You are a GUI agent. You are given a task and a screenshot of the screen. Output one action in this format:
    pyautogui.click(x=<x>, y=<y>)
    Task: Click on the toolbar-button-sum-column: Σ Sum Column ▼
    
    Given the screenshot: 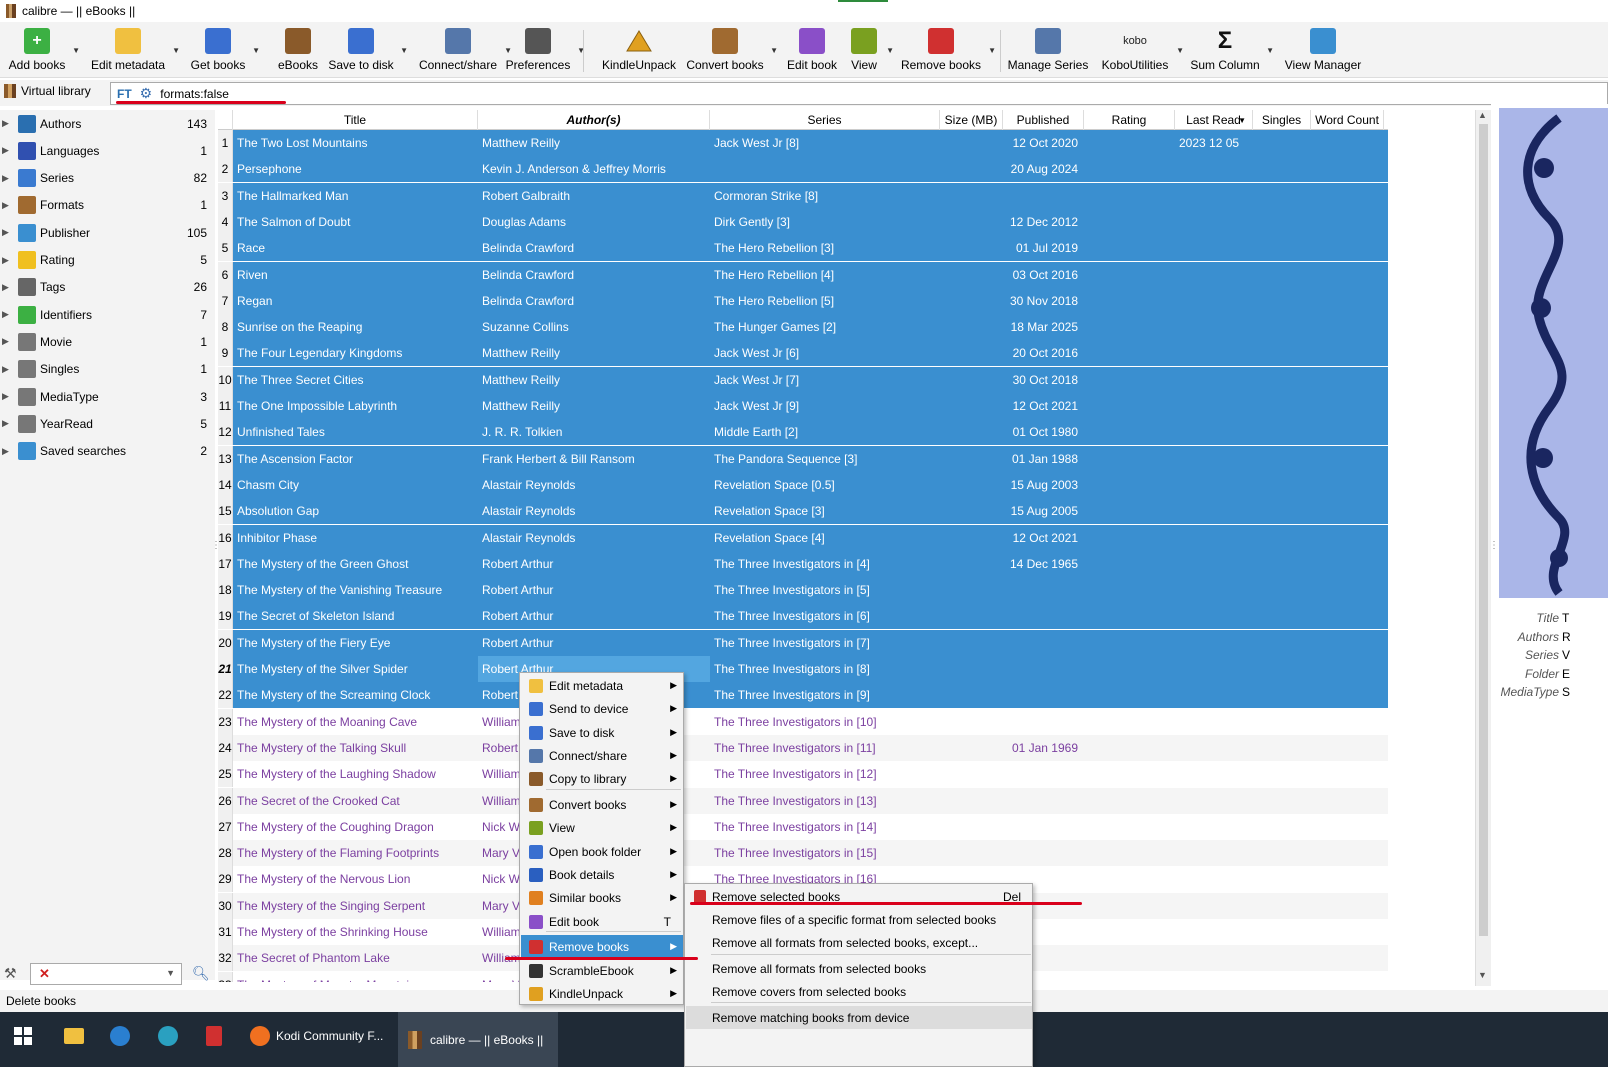 What is the action you would take?
    pyautogui.click(x=1232, y=50)
    